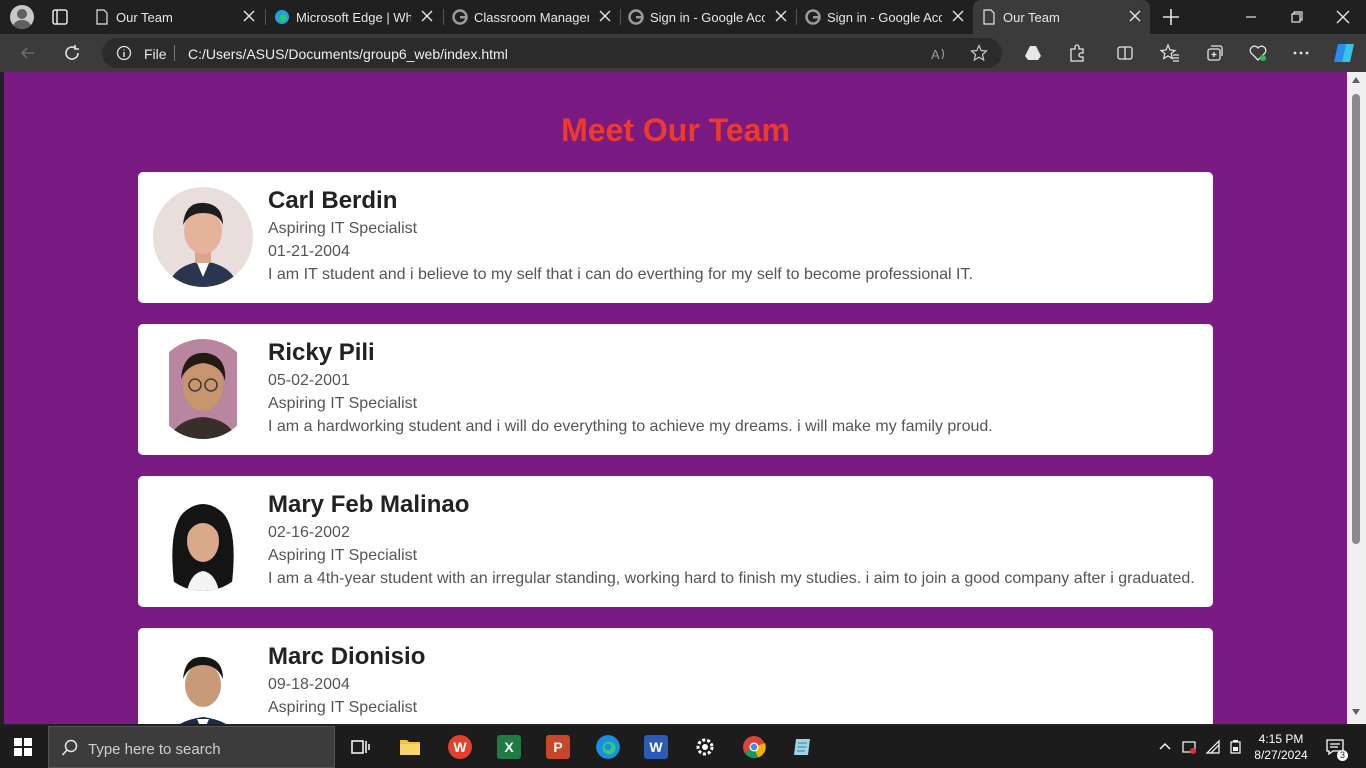 This screenshot has height=768, width=1366. I want to click on scroll-up-icon, so click(1356, 80).